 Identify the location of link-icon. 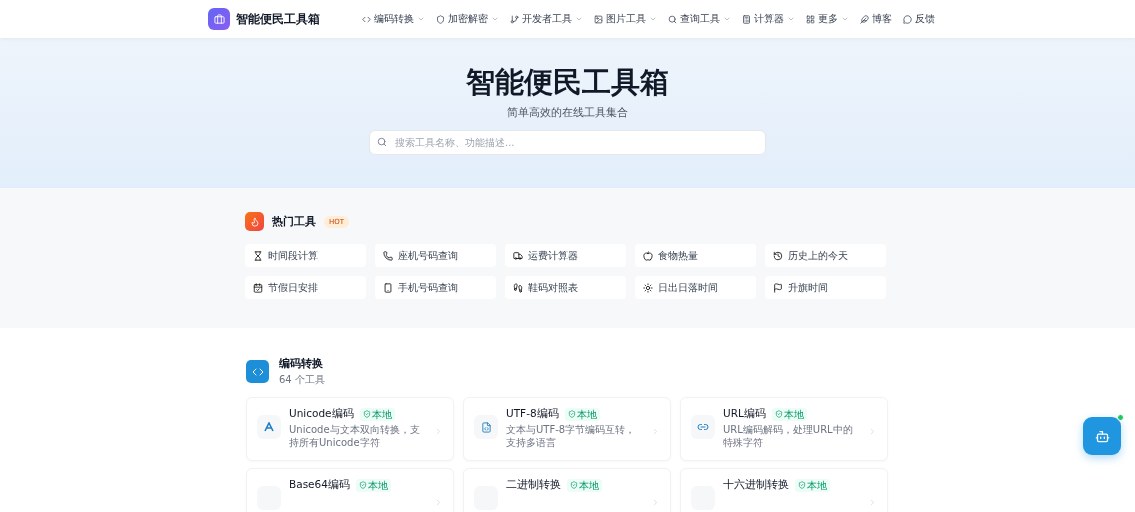
(703, 427).